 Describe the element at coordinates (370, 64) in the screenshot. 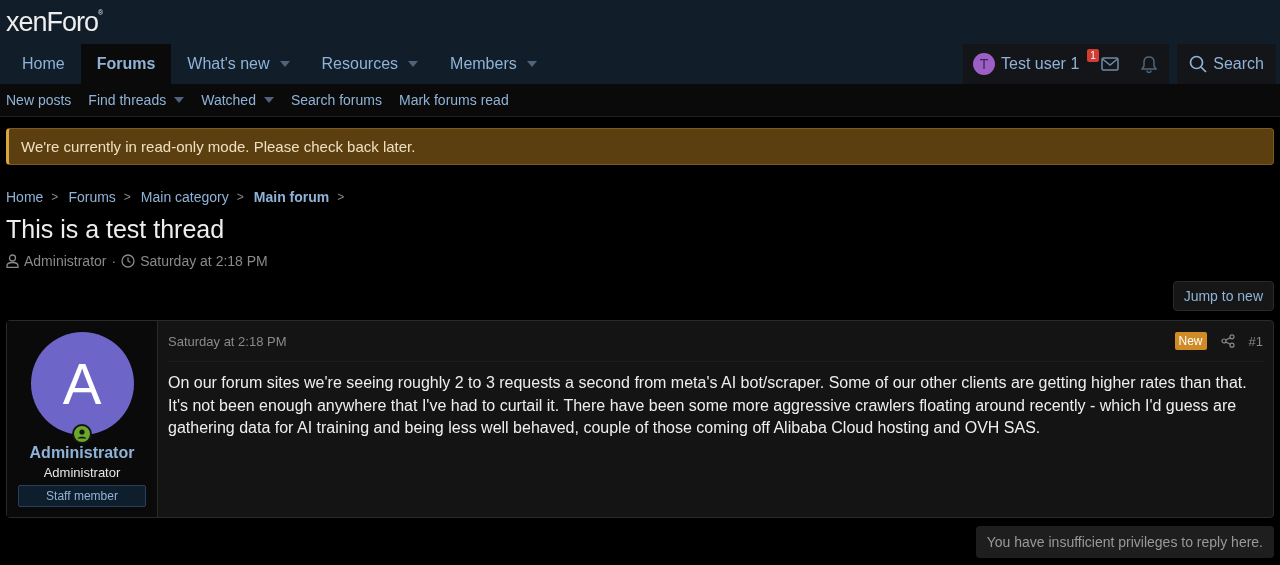

I see `nav-tab: Resources` at that location.